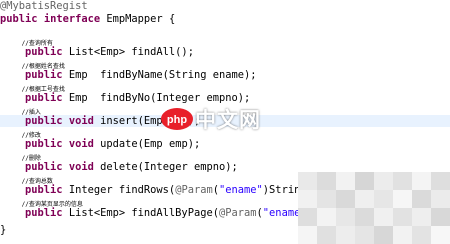  What do you see at coordinates (156, 98) in the screenshot?
I see `code-text: Emp findByNo(Integer empno);` at bounding box center [156, 98].